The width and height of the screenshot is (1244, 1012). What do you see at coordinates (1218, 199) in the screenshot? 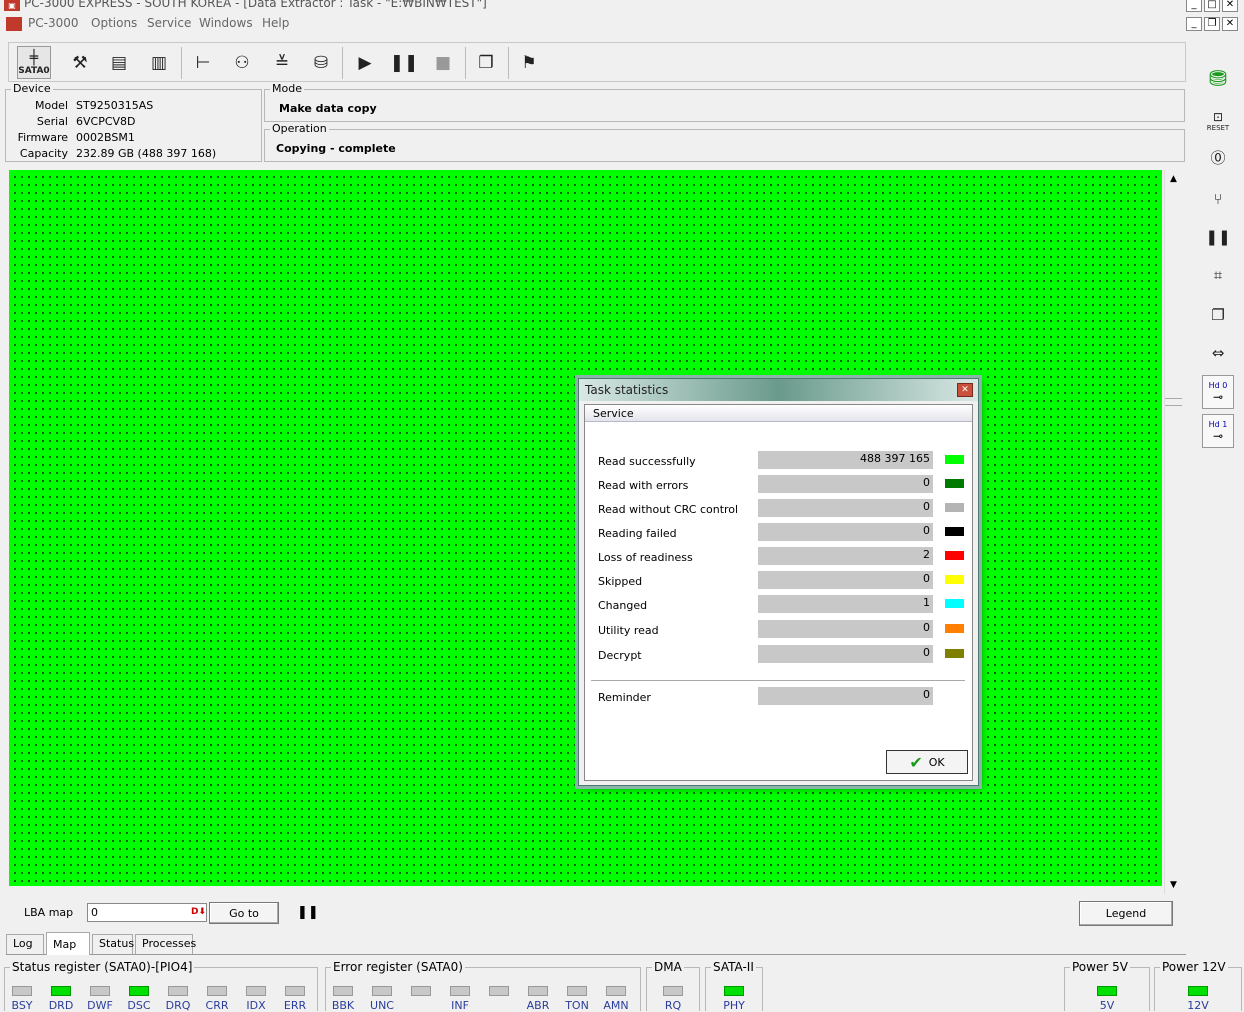
I see `branch-icon: ⑂` at bounding box center [1218, 199].